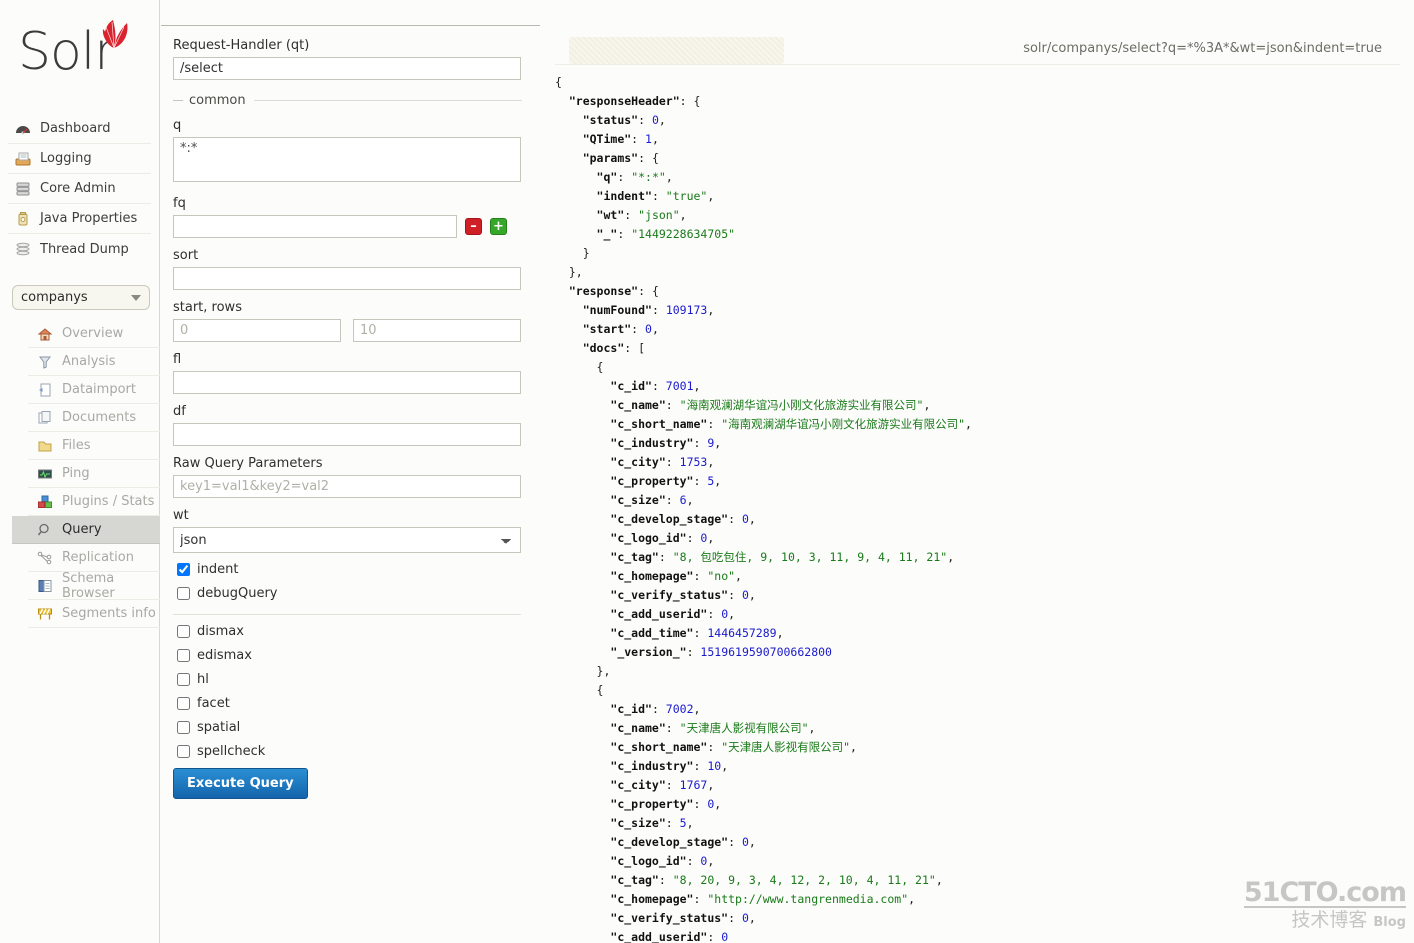 The width and height of the screenshot is (1414, 943). What do you see at coordinates (676, 50) in the screenshot?
I see `redacted-host-region` at bounding box center [676, 50].